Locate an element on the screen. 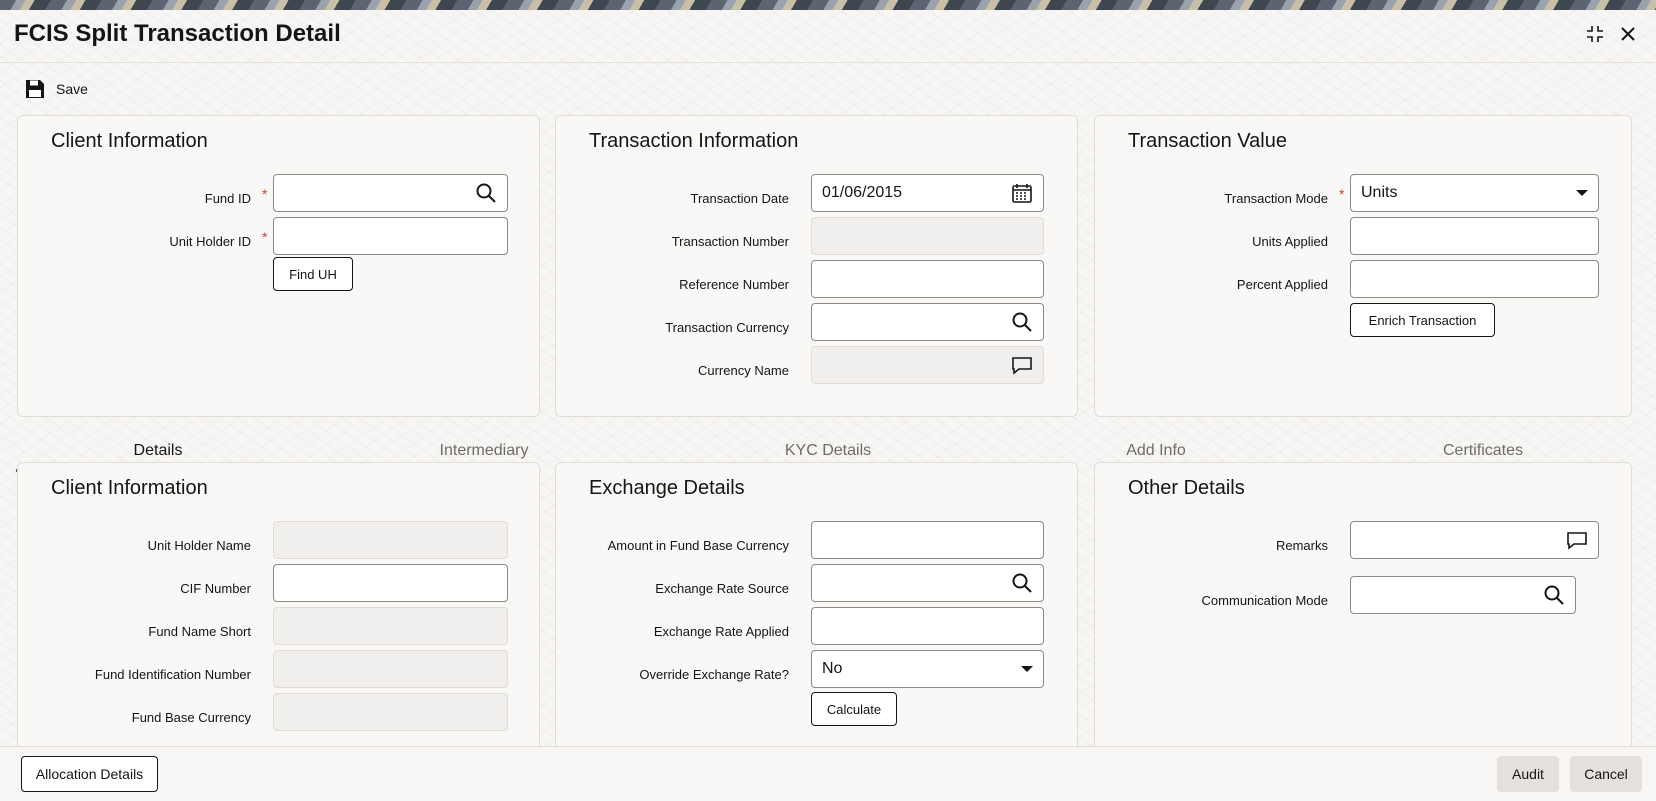 The image size is (1656, 801). cif-number-label: CIF Number is located at coordinates (215, 588).